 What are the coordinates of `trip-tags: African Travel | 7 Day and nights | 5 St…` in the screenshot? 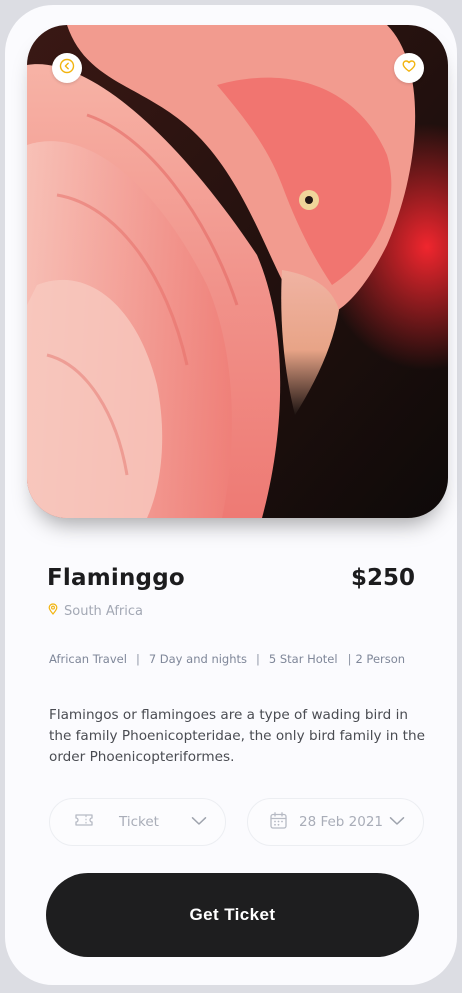 It's located at (237, 659).